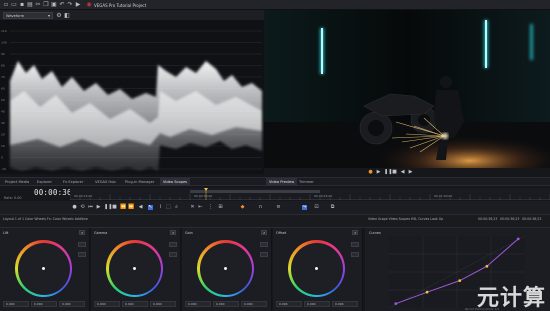 The height and width of the screenshot is (311, 550). Describe the element at coordinates (74, 207) in the screenshot. I see `record-icon: ●` at that location.